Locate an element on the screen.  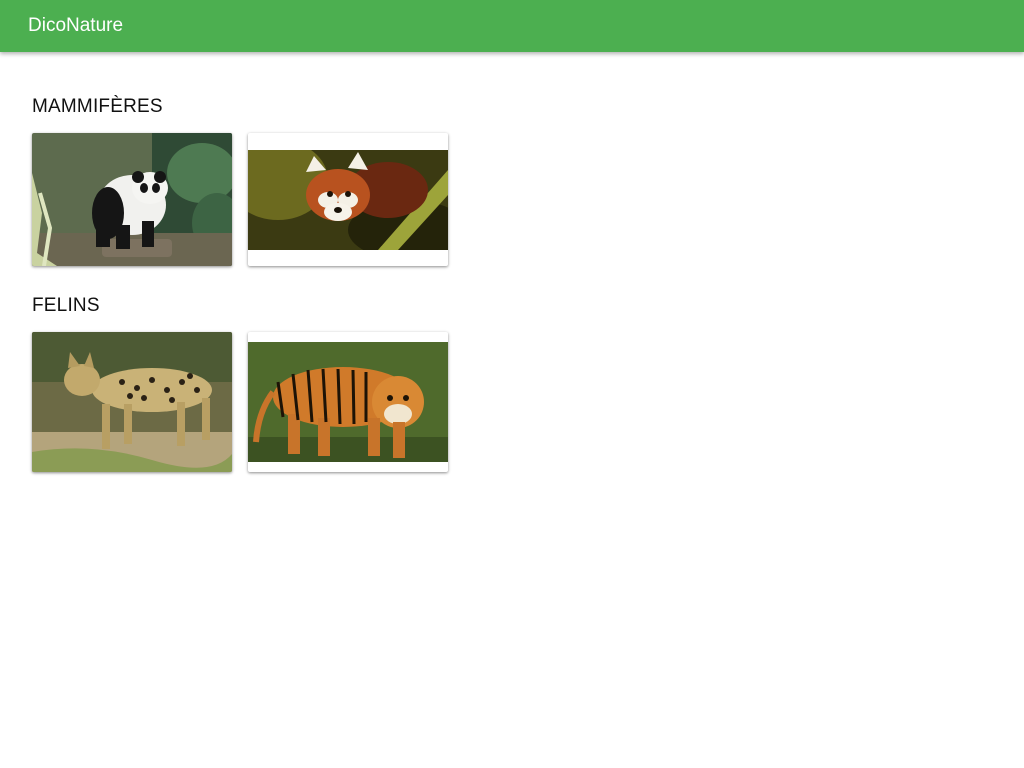
animal-card-red-panda is located at coordinates (348, 199).